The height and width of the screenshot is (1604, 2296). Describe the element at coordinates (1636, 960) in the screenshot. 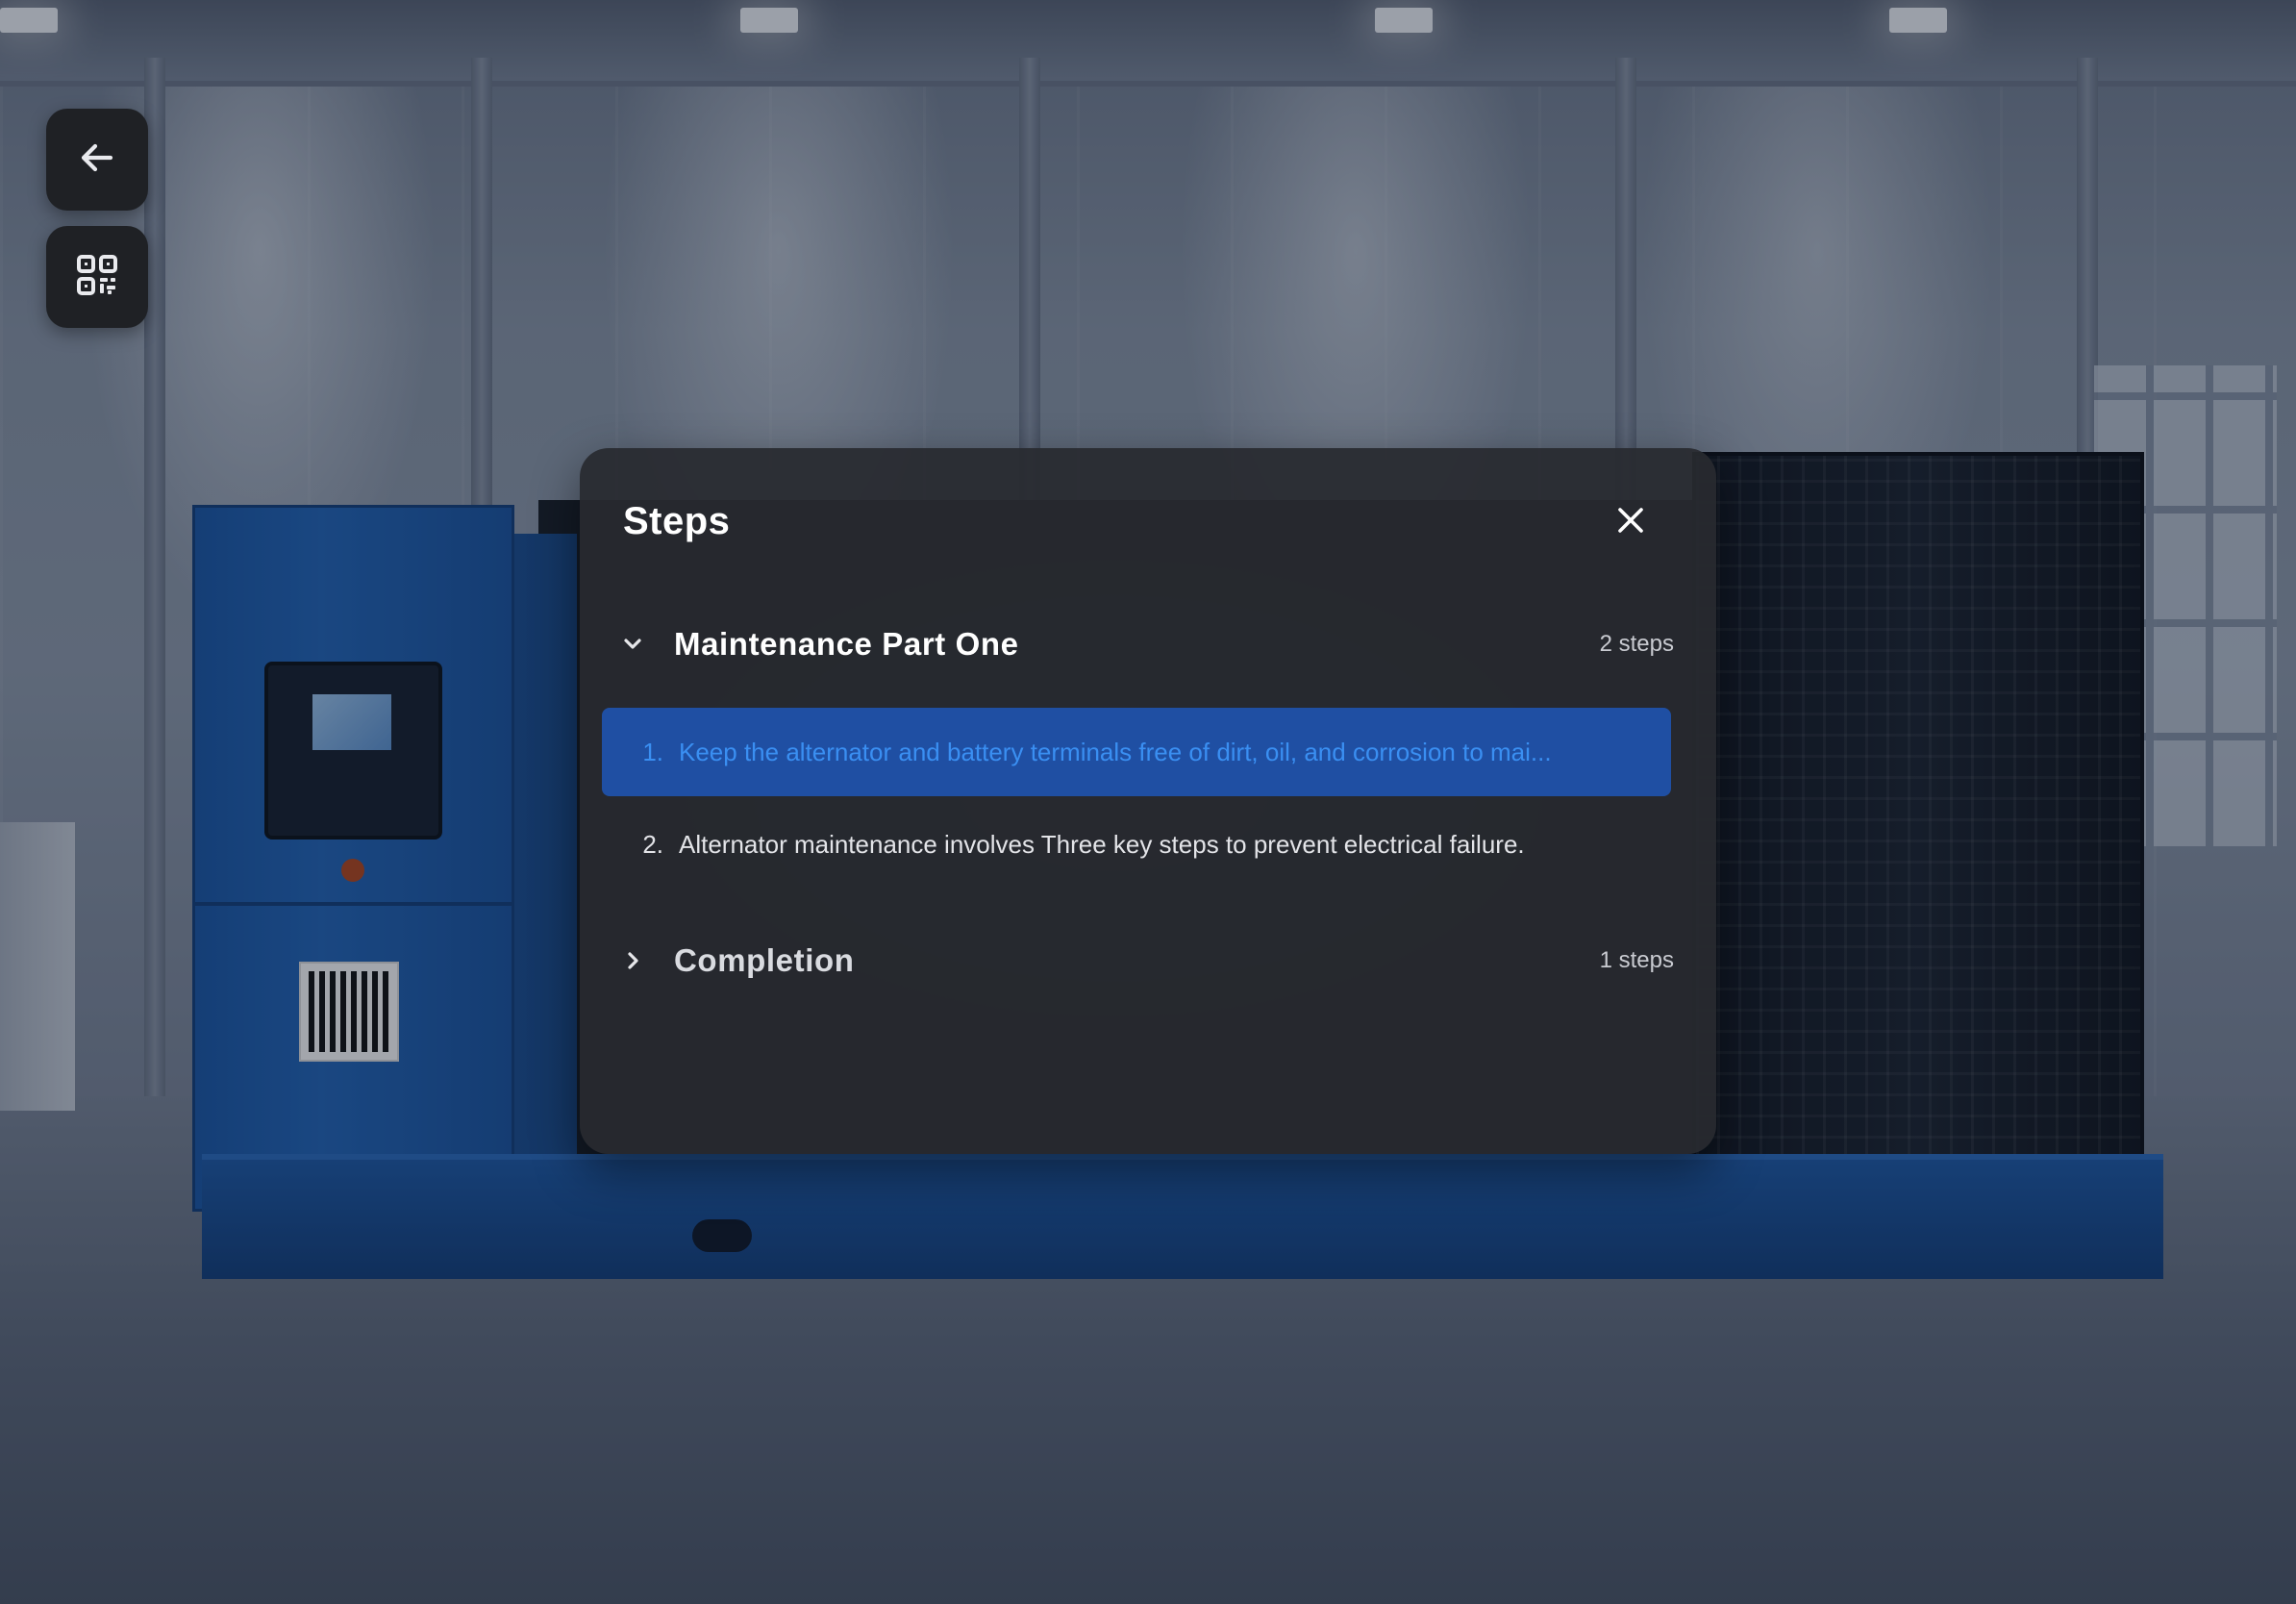

I see `section-step-count: 1 steps` at that location.